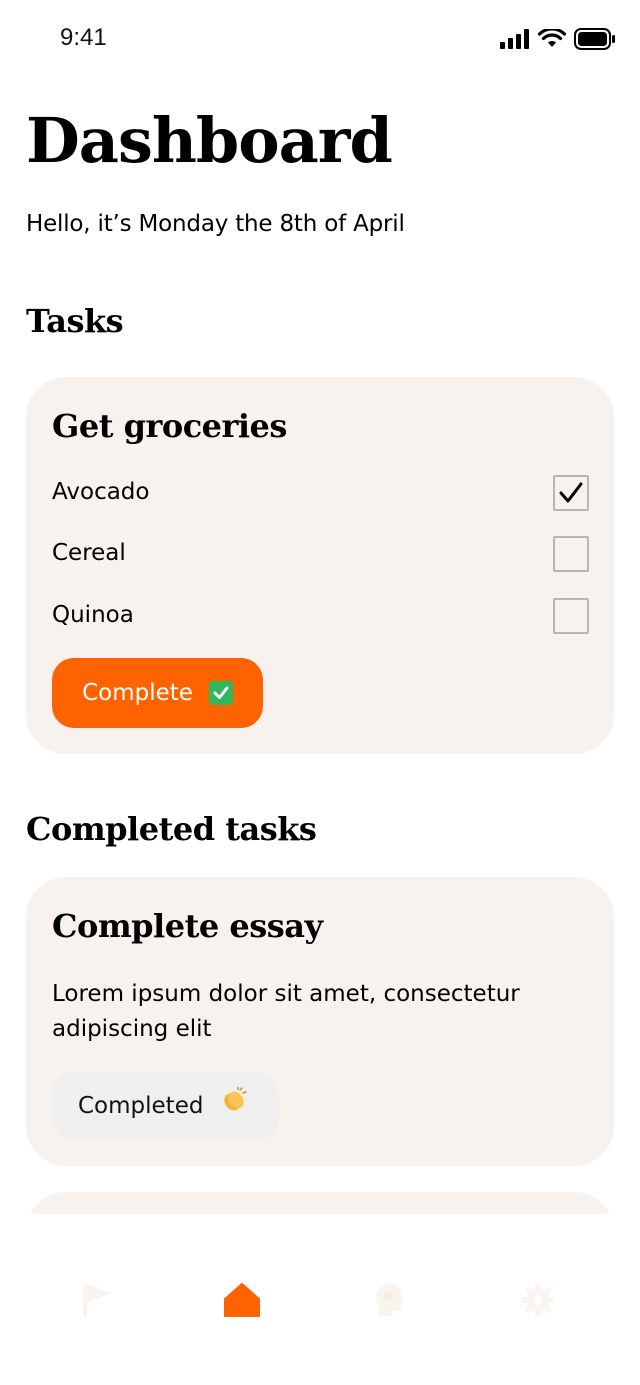 The width and height of the screenshot is (640, 1385). I want to click on complete-button: Complete, so click(157, 693).